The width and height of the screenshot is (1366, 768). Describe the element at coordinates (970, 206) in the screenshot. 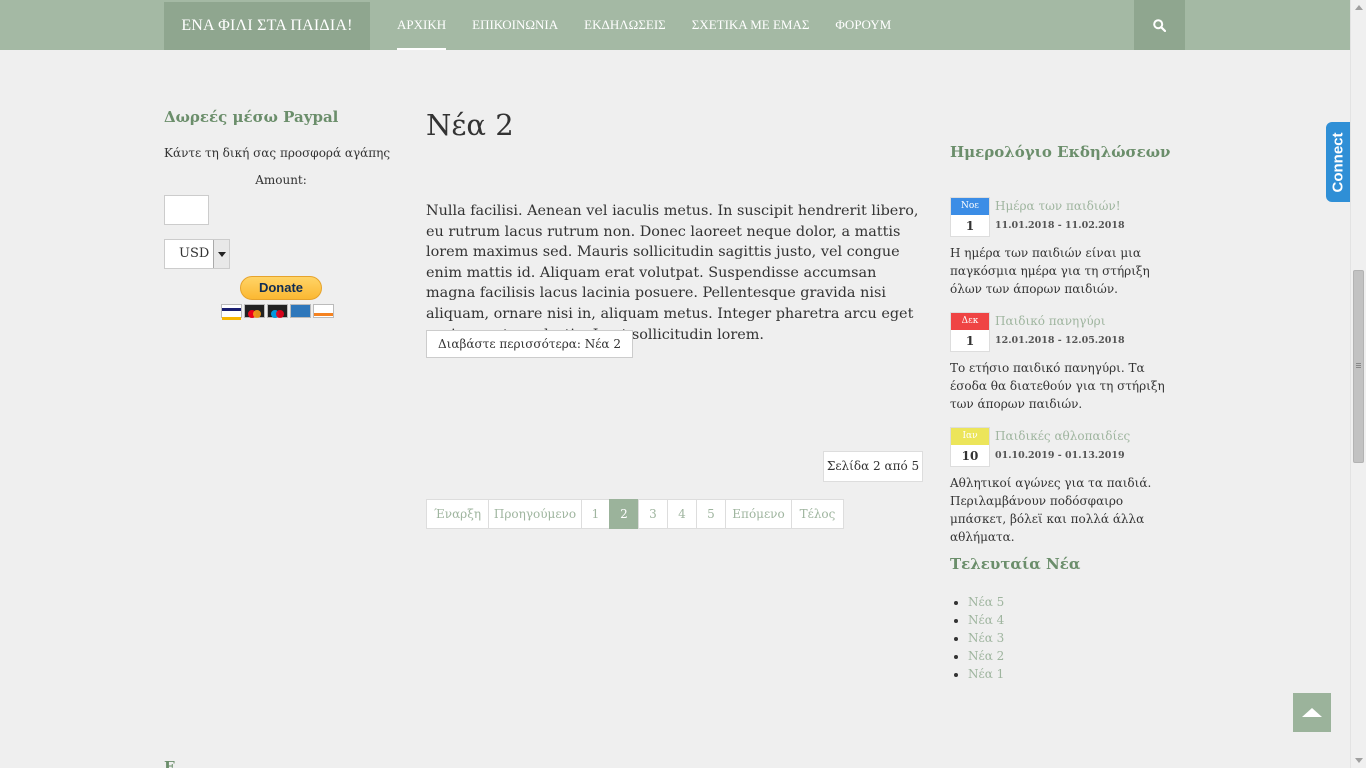

I see `event-month: Νοε` at that location.